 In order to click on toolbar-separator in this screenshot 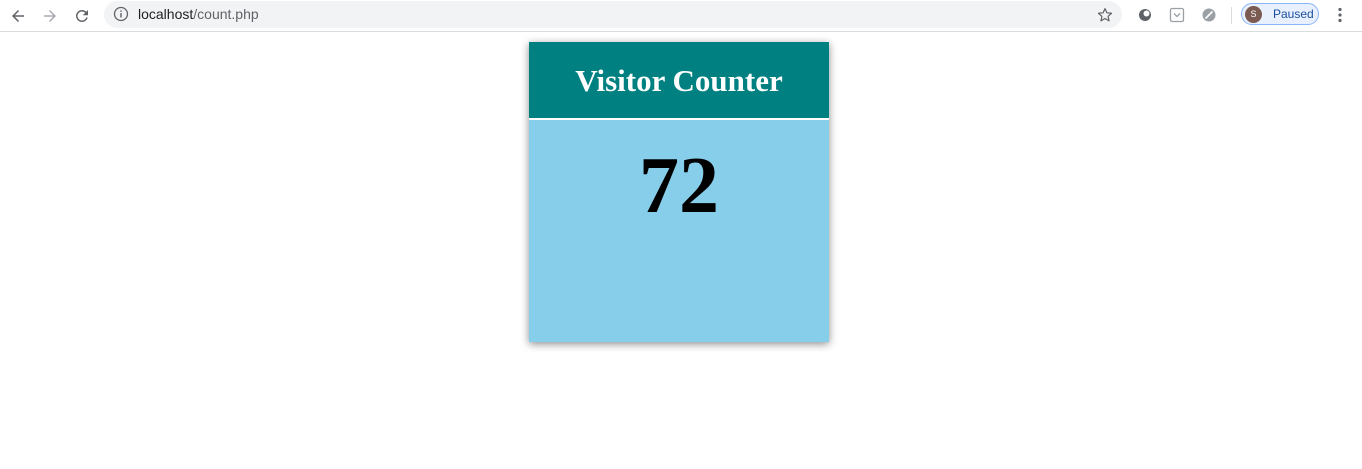, I will do `click(1231, 15)`.